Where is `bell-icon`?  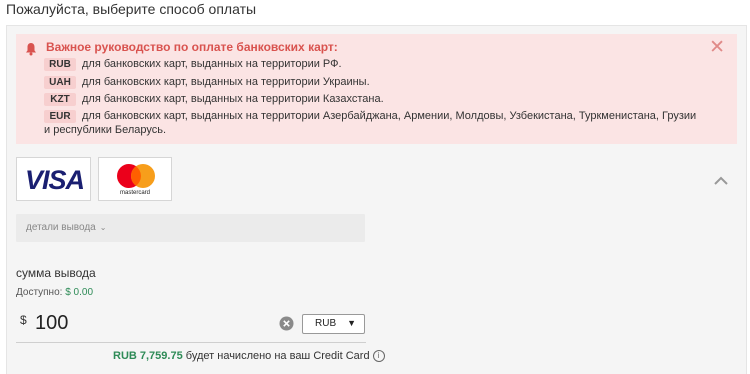
bell-icon is located at coordinates (31, 49).